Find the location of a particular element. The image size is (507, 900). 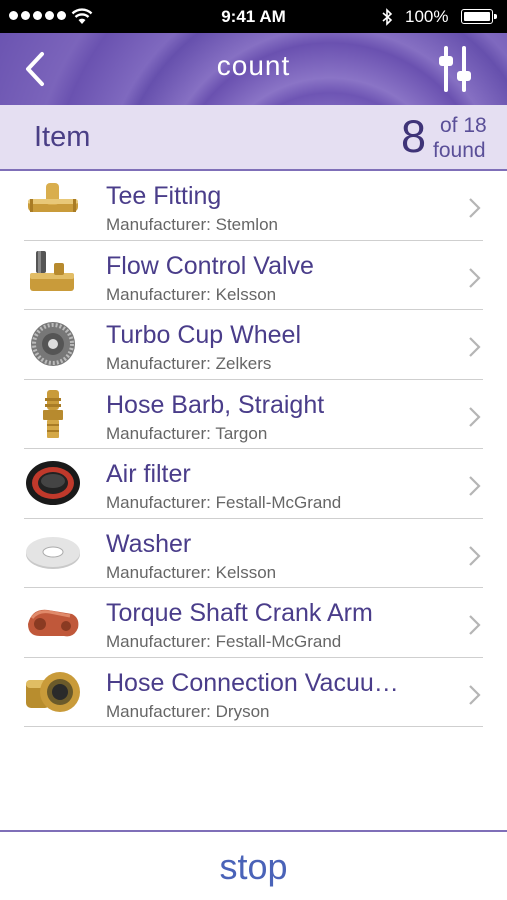

page-title: count is located at coordinates (253, 65).